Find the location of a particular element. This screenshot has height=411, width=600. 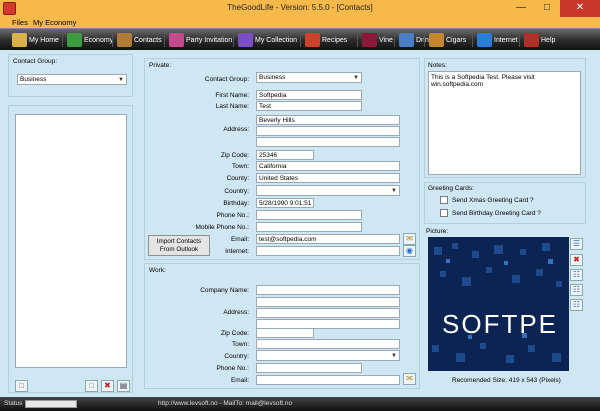

copy-image-icon: ☷ is located at coordinates (576, 275).